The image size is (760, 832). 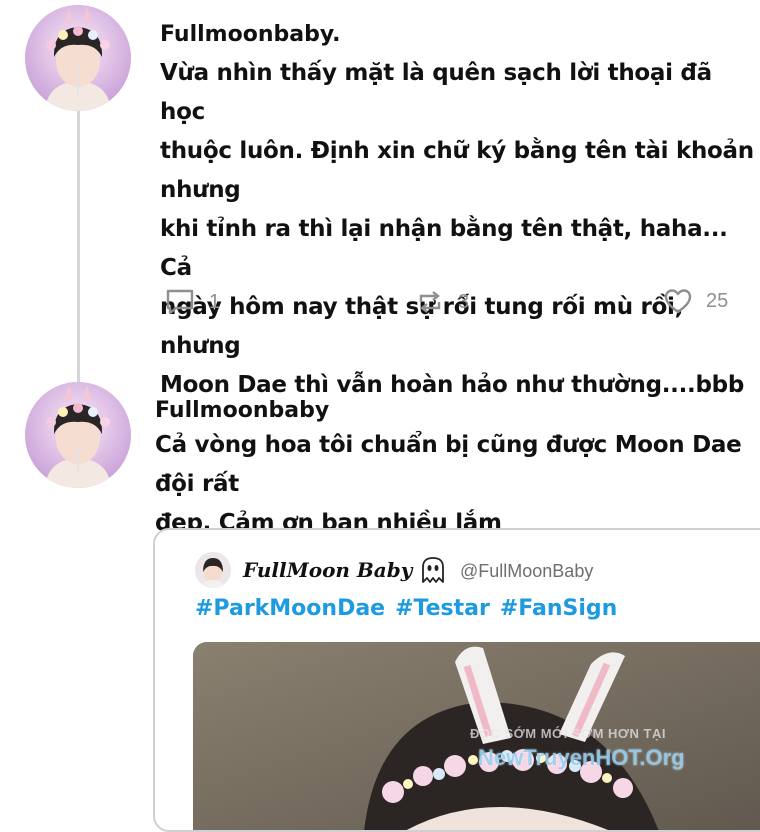 I want to click on quoted-post-handle: @FullMoonBaby, so click(x=526, y=571).